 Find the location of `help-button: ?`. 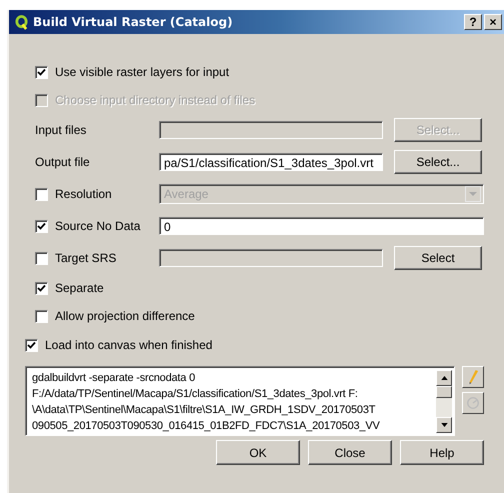

help-button: ? is located at coordinates (473, 22).